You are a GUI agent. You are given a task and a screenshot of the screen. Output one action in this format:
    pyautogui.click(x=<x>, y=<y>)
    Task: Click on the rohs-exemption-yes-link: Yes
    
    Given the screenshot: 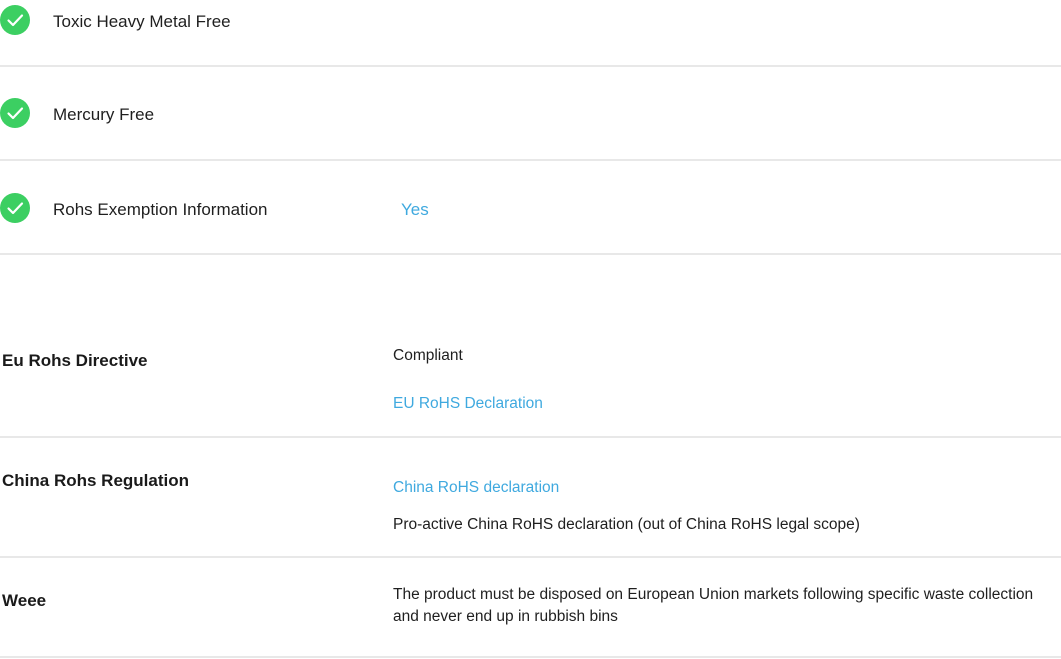 What is the action you would take?
    pyautogui.click(x=415, y=210)
    